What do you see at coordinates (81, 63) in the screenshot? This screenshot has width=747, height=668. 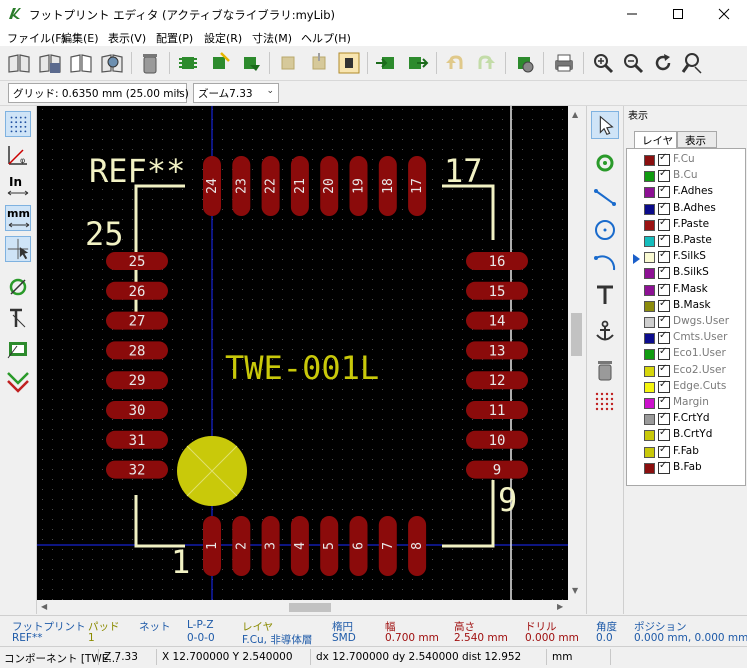 I see `new-library-icon` at bounding box center [81, 63].